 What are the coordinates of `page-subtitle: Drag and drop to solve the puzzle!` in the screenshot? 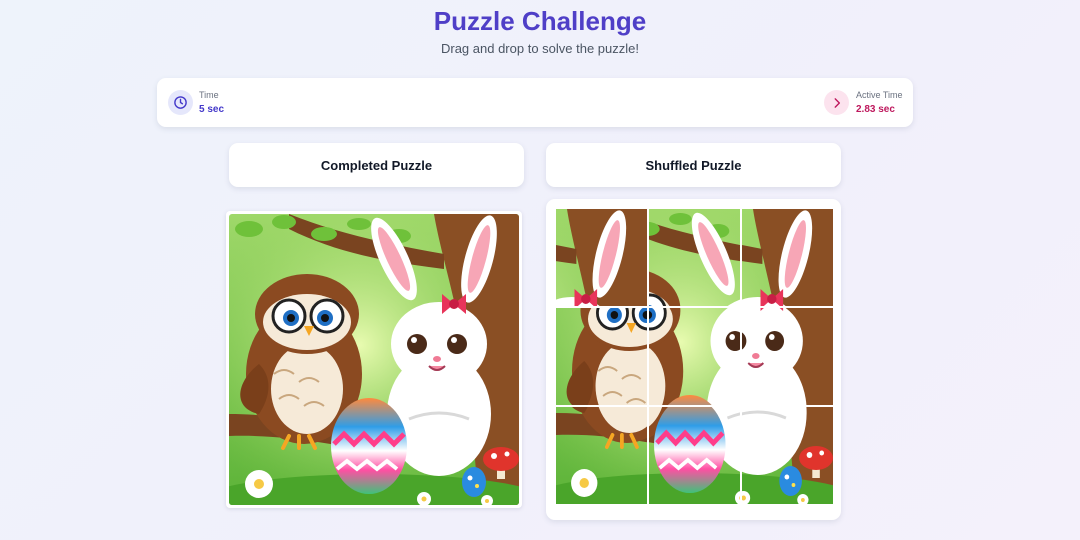 It's located at (539, 48).